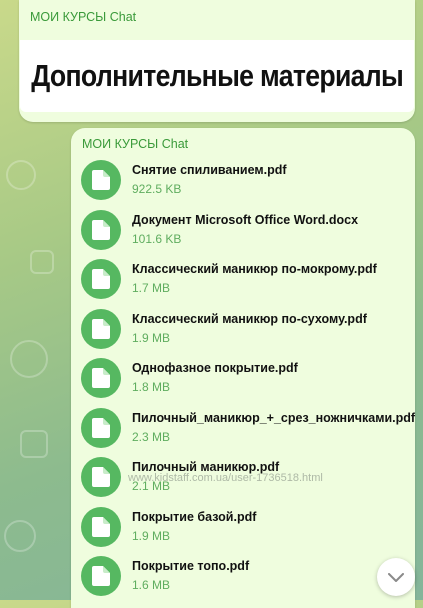  Describe the element at coordinates (151, 288) in the screenshot. I see `file-size: 1.7 MB` at that location.